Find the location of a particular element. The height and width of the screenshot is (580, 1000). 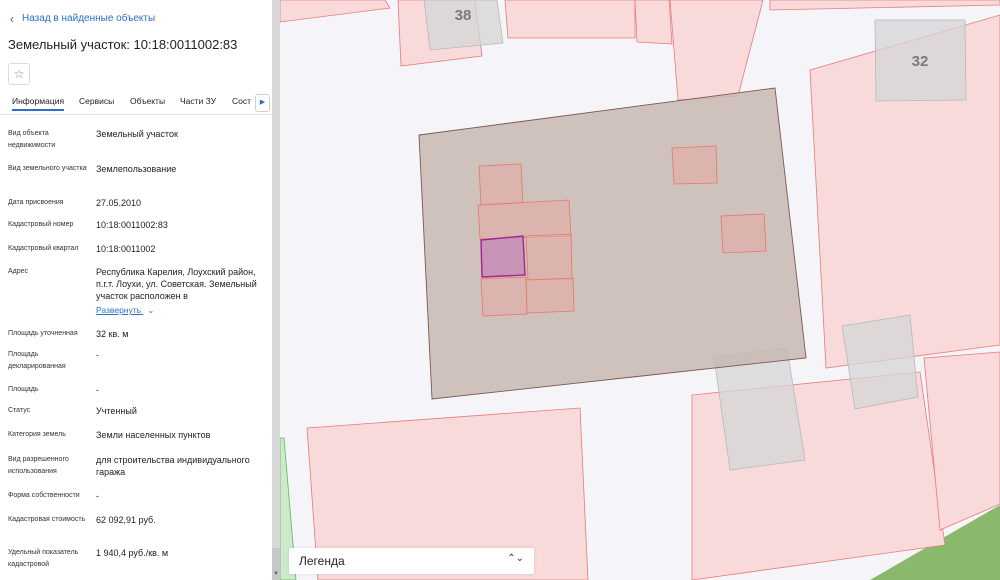

expand-collapse-icon: ⌃⌄ is located at coordinates (515, 558).